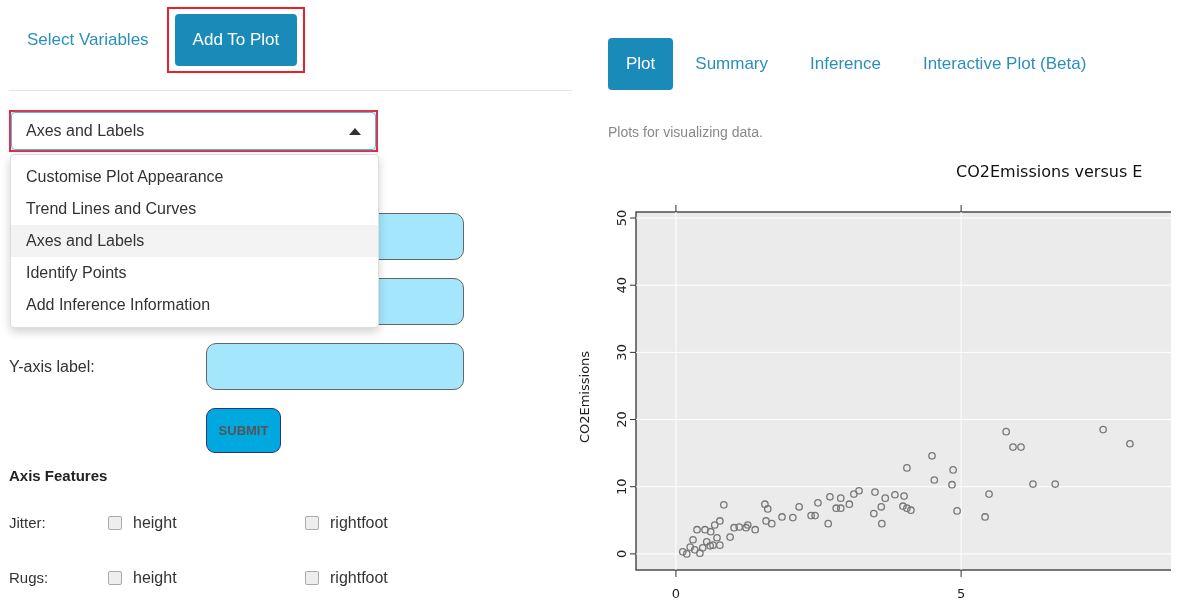 Image resolution: width=1196 pixels, height=604 pixels. What do you see at coordinates (28, 522) in the screenshot?
I see `row-label: Jitter:` at bounding box center [28, 522].